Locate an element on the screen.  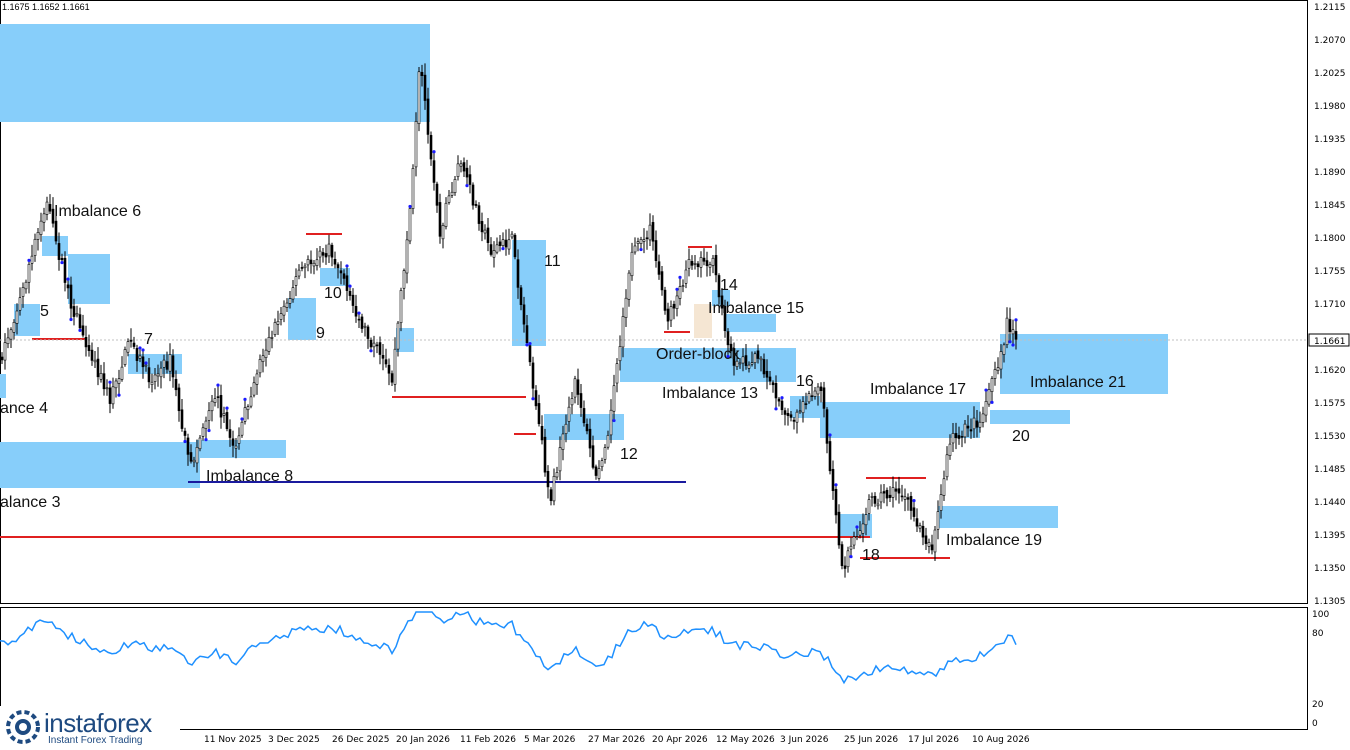
price-tick: 1.1440 is located at coordinates (1330, 503).